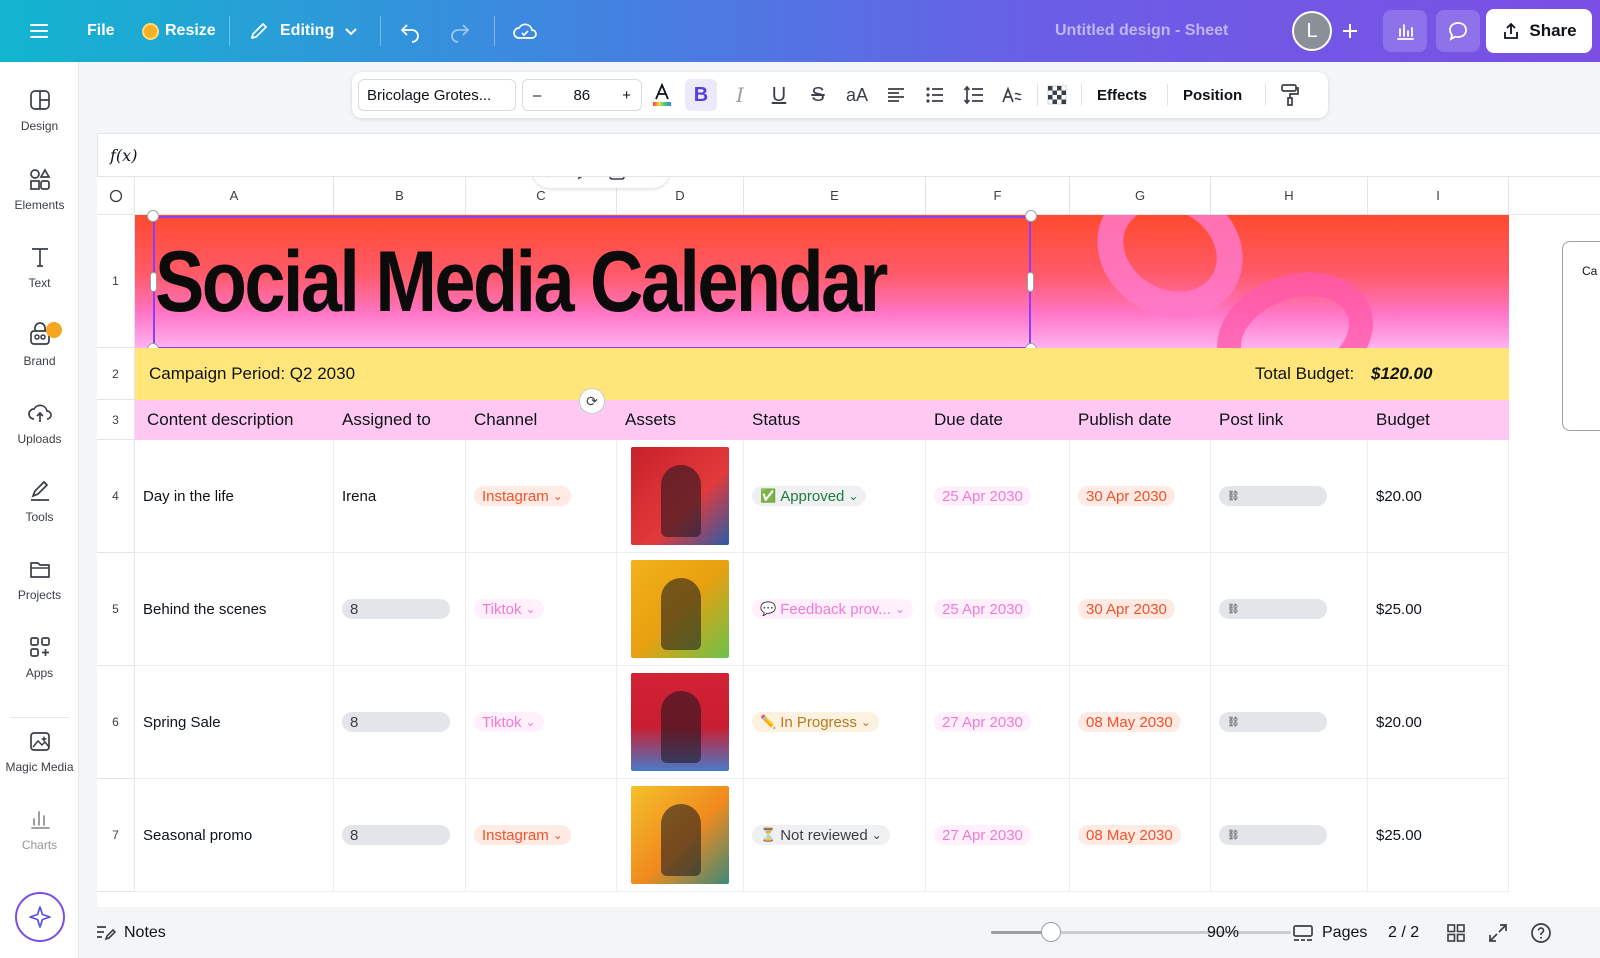  Describe the element at coordinates (501, 420) in the screenshot. I see `header-cell: Channel` at that location.